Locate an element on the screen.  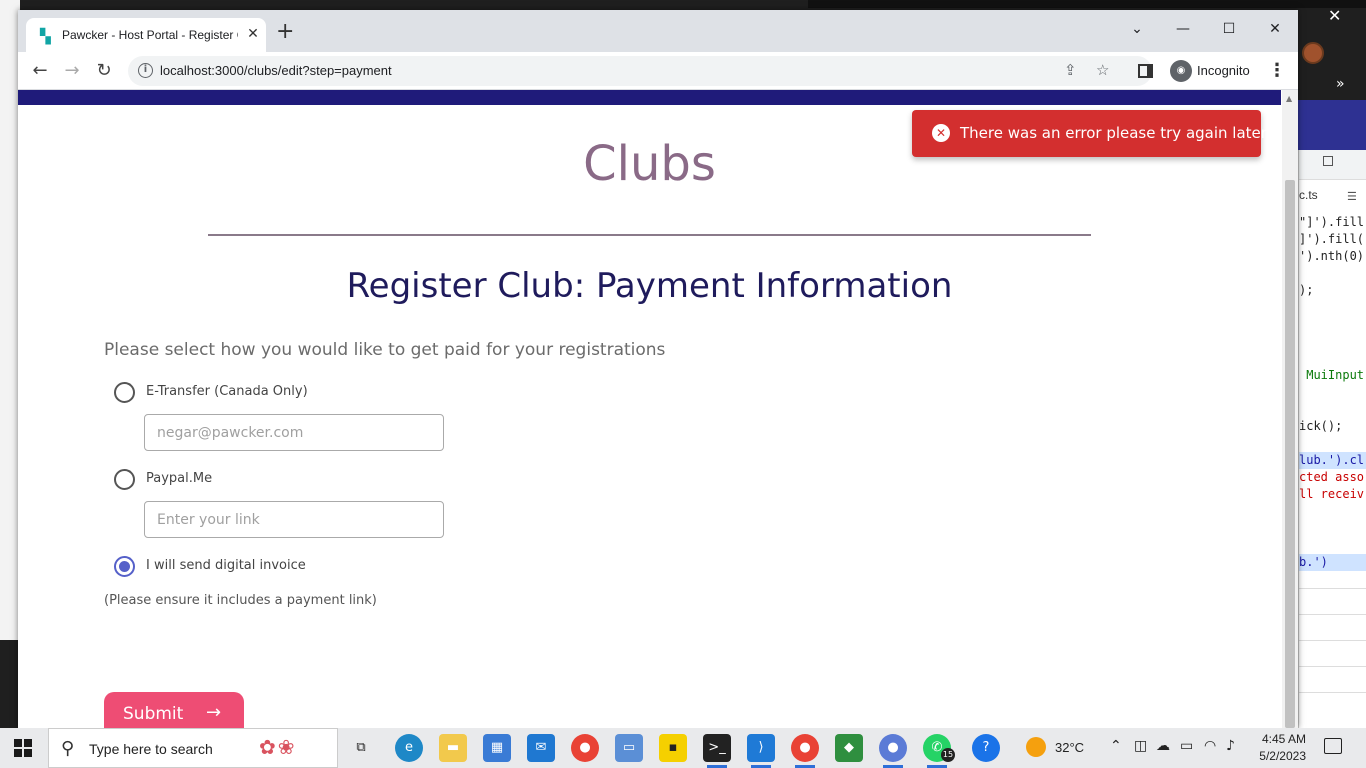
option-label: E-Transfer (Canada Only) is located at coordinates (227, 391).